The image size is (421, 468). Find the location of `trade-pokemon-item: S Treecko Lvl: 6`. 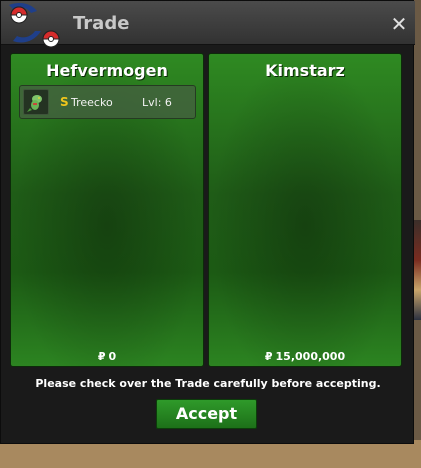

trade-pokemon-item: S Treecko Lvl: 6 is located at coordinates (107, 102).